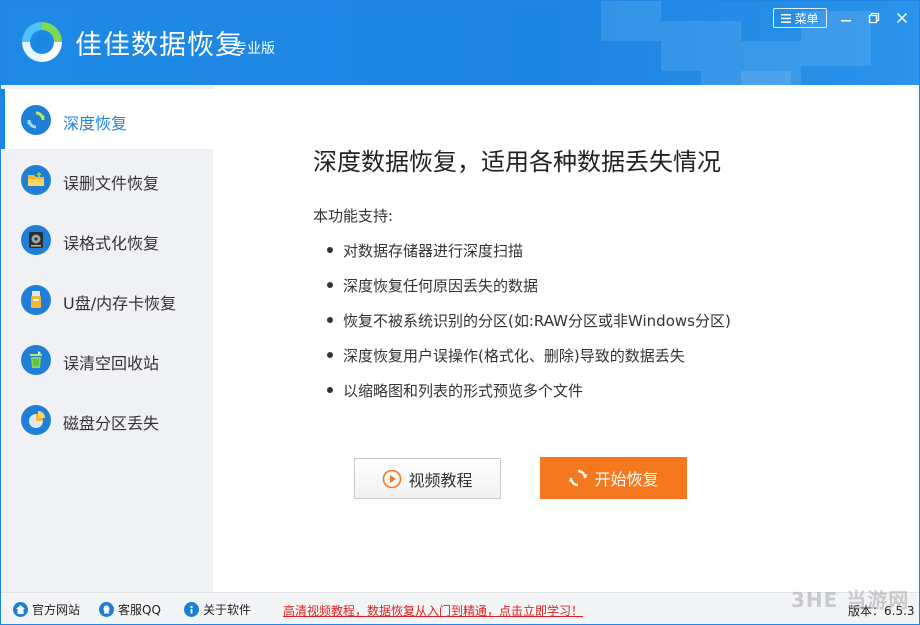  What do you see at coordinates (806, 18) in the screenshot?
I see `menu-label: 菜单` at bounding box center [806, 18].